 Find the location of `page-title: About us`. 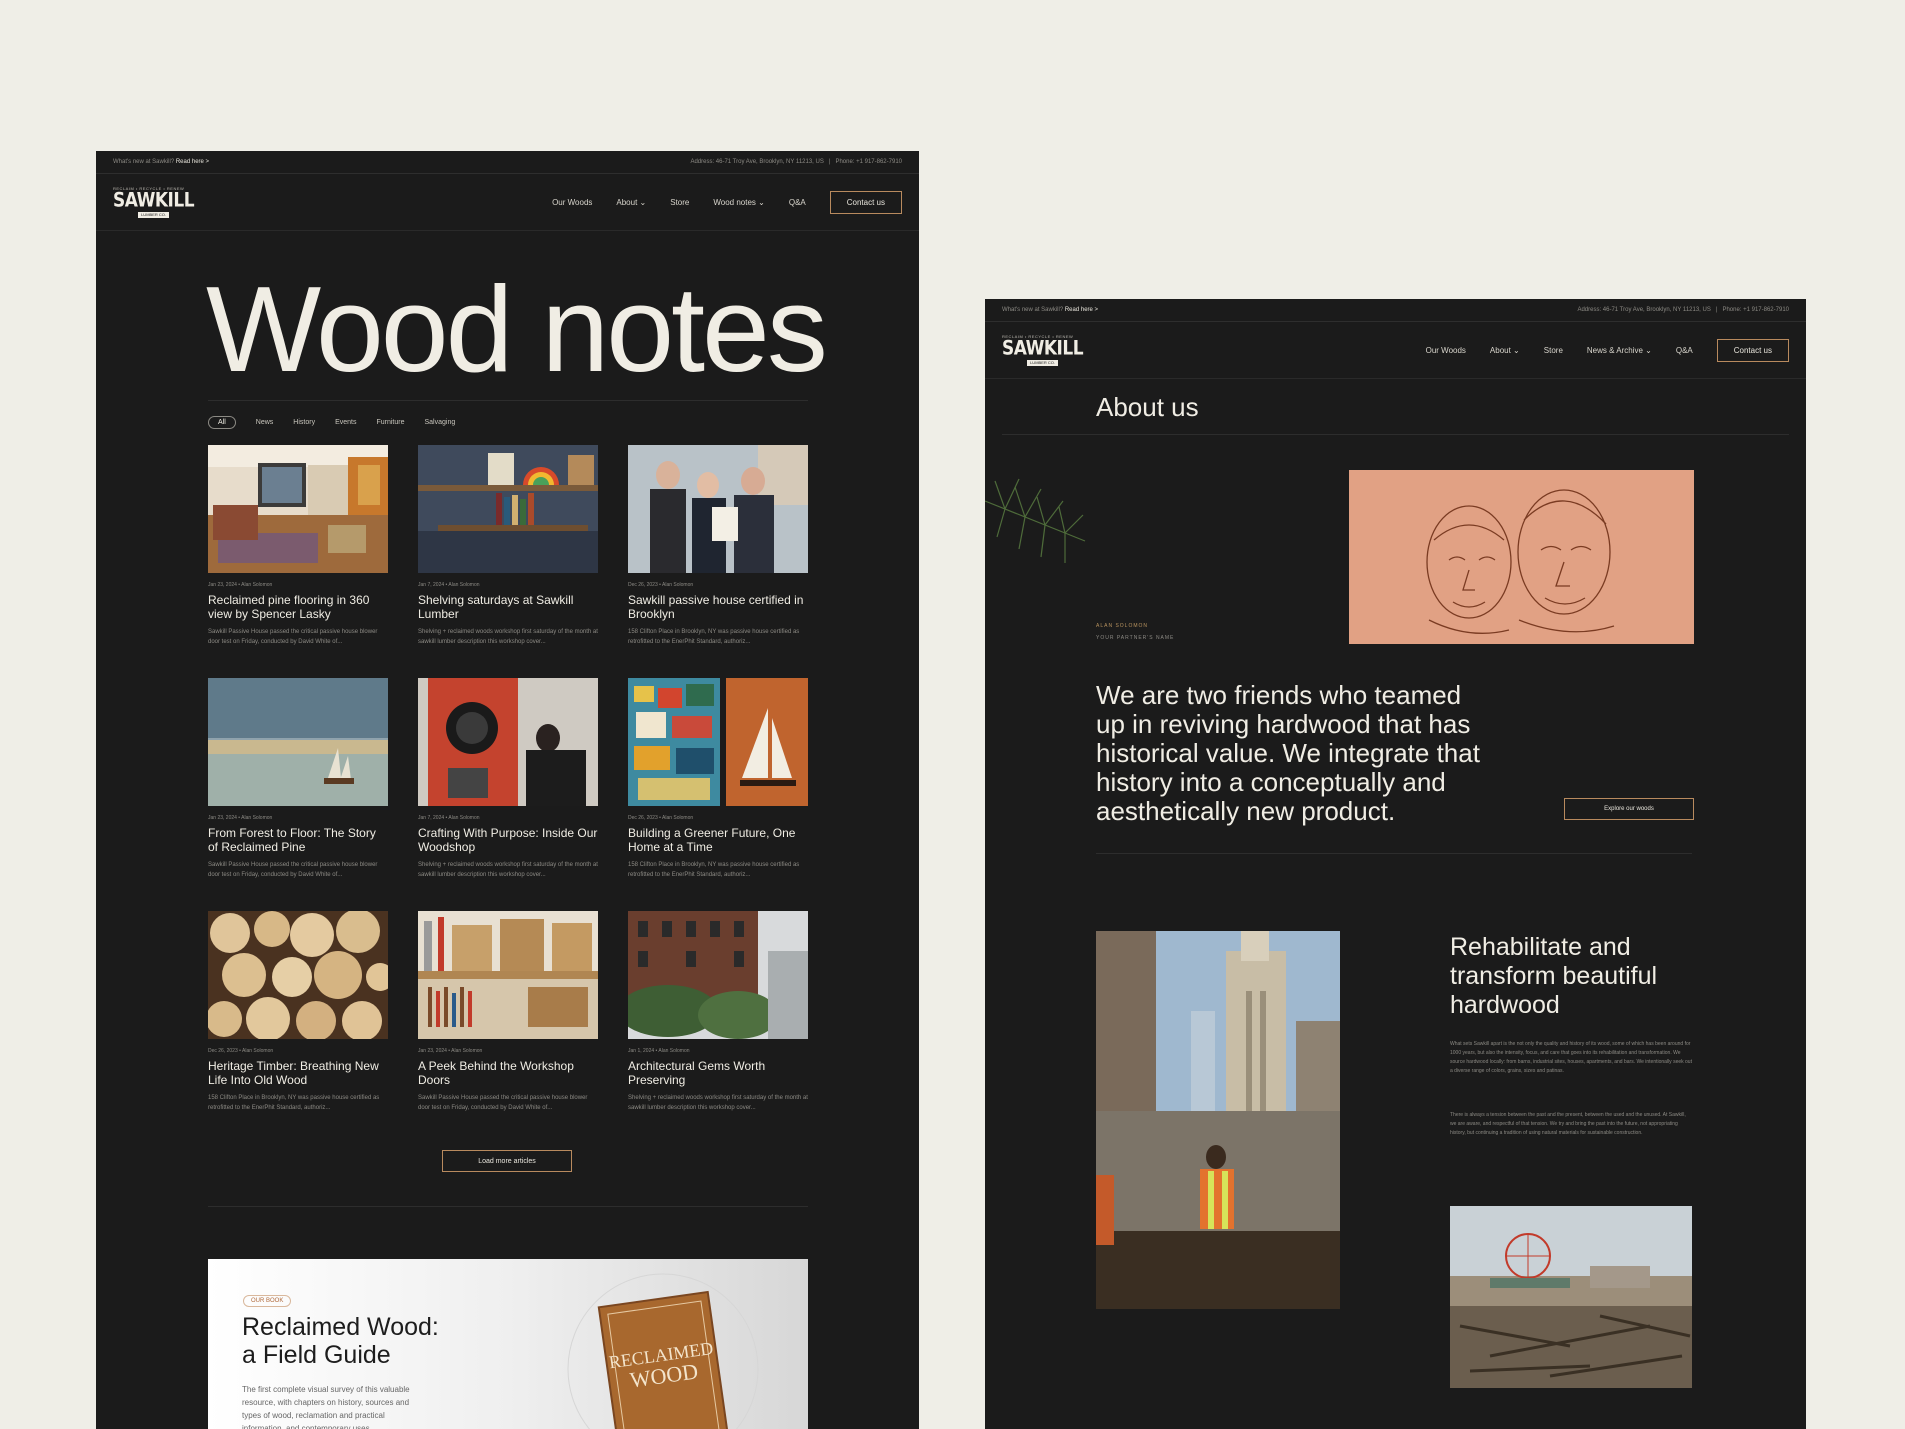

page-title: About us is located at coordinates (1147, 407).